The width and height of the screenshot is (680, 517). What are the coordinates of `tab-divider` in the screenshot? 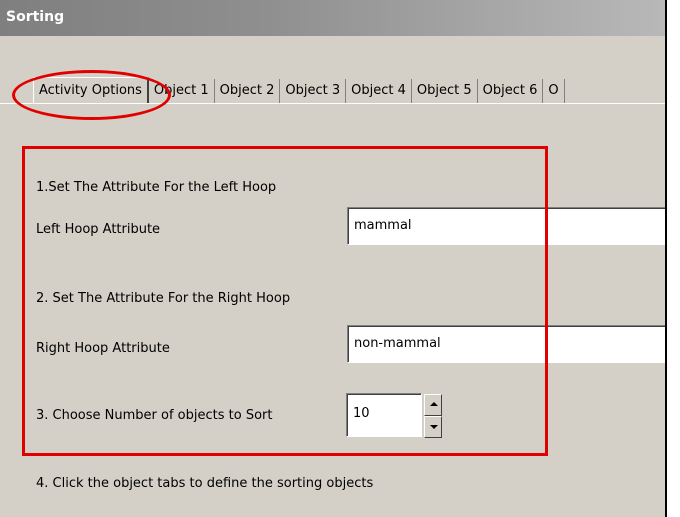 It's located at (332, 103).